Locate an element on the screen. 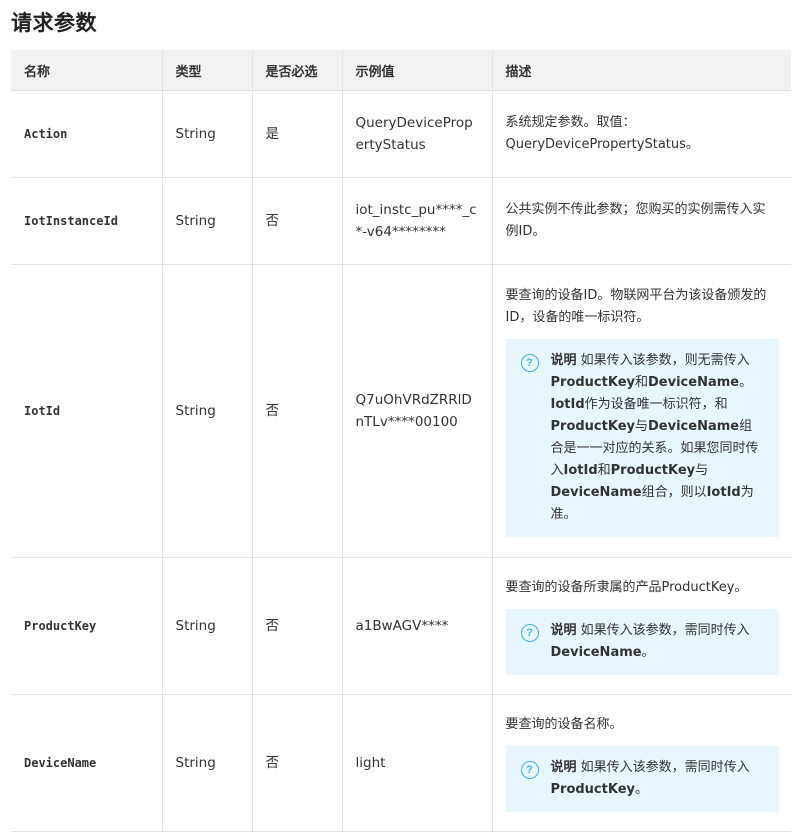 Image resolution: width=793 pixels, height=832 pixels. param-description: 公共实例不传此参数；您购买的实例需传入实例ID。 is located at coordinates (641, 221).